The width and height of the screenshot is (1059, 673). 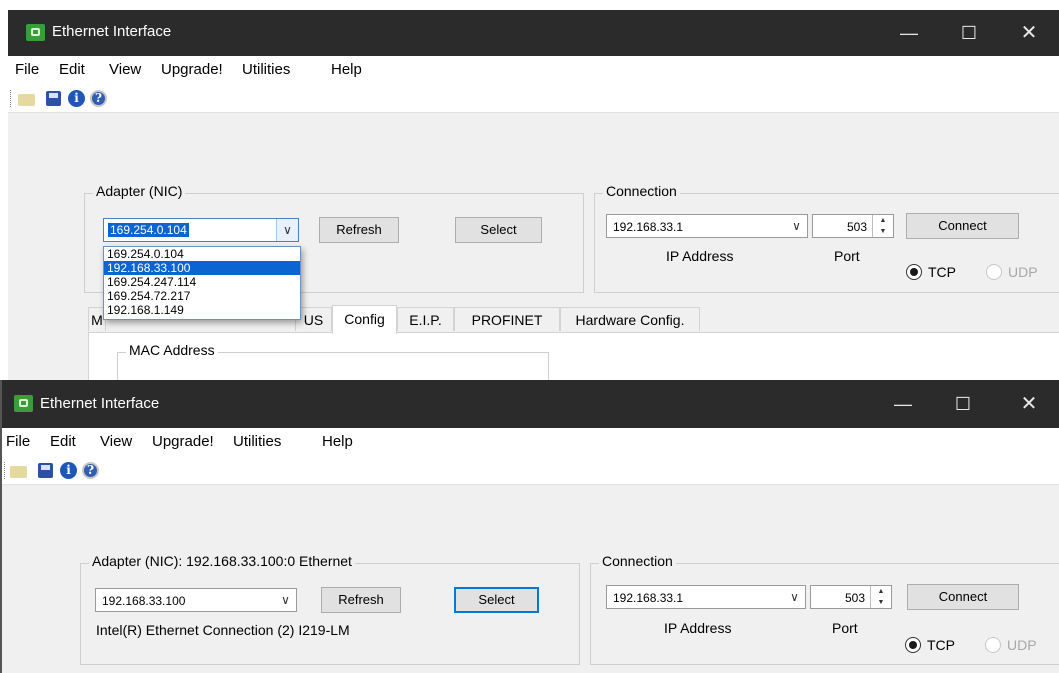 I want to click on adapter-combo-value: 192.168.33.100, so click(x=144, y=601).